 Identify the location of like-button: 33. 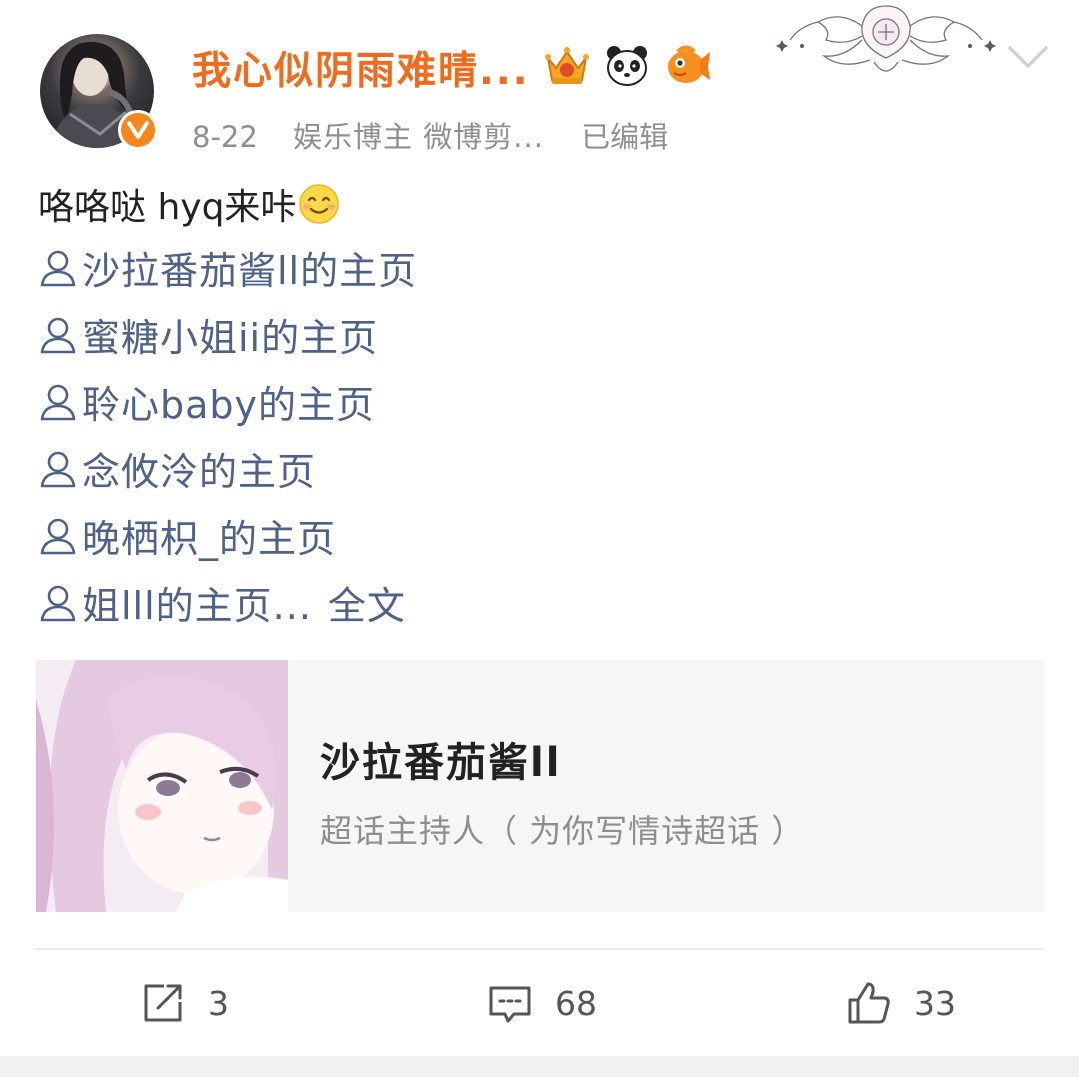
(901, 1003).